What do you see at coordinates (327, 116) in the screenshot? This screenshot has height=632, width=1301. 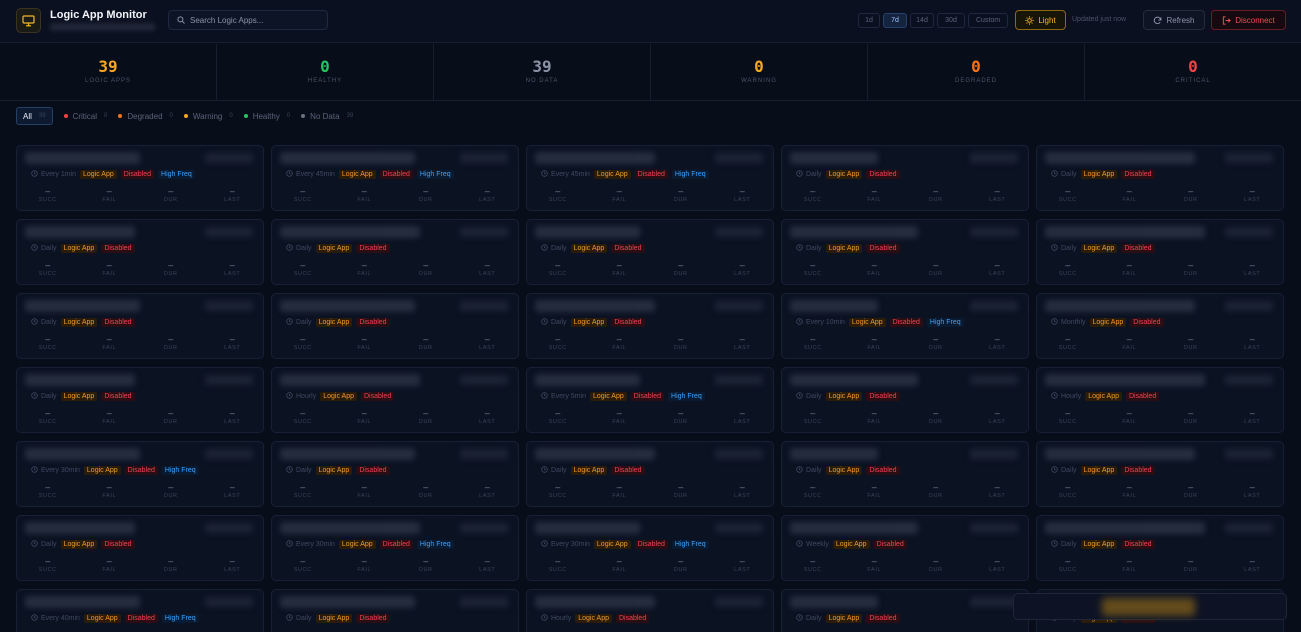 I see `filter-no-data: No Data 39` at bounding box center [327, 116].